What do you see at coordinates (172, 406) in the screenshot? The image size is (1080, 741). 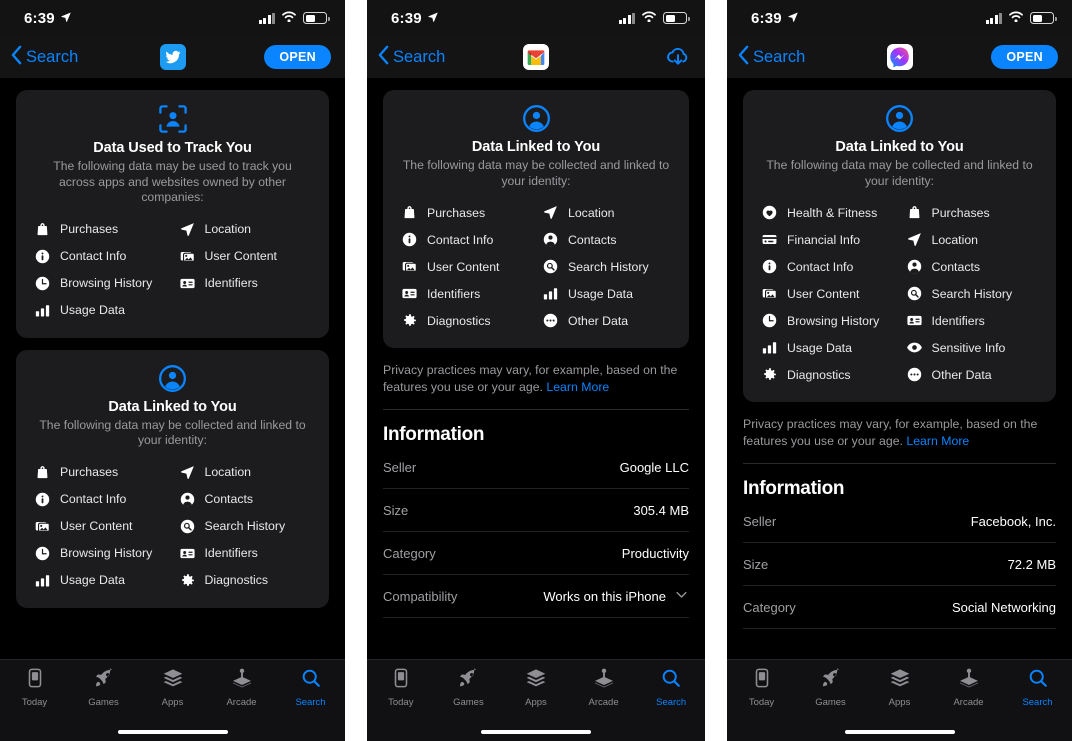 I see `privacy-card-title: Data Linked to You` at bounding box center [172, 406].